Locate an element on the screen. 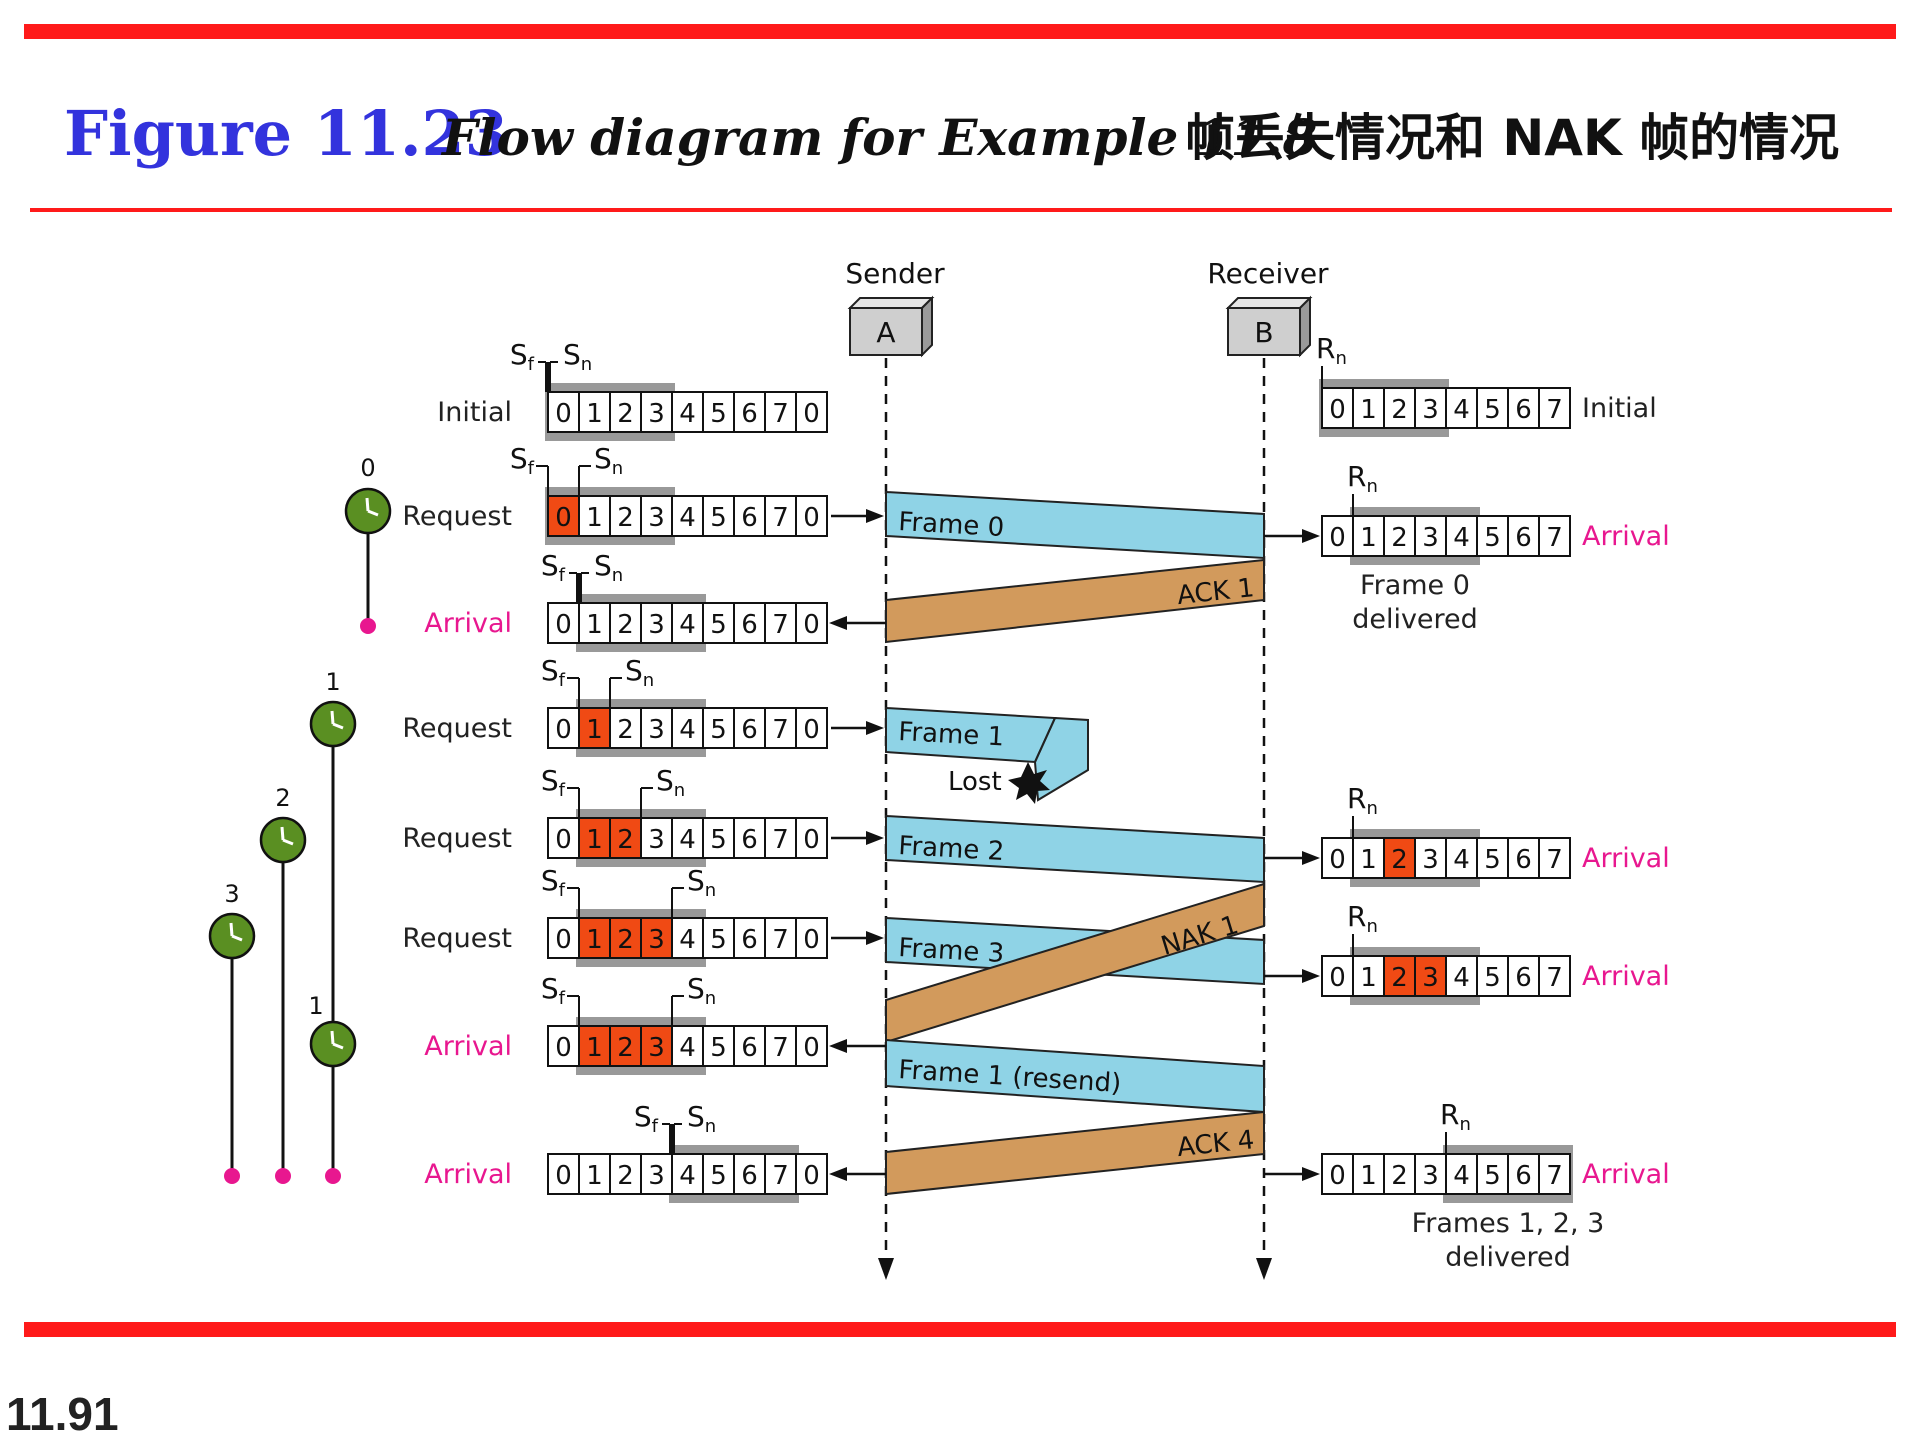 Image resolution: width=1920 pixels, height=1440 pixels. sender-timeline-arrow is located at coordinates (886, 1269).